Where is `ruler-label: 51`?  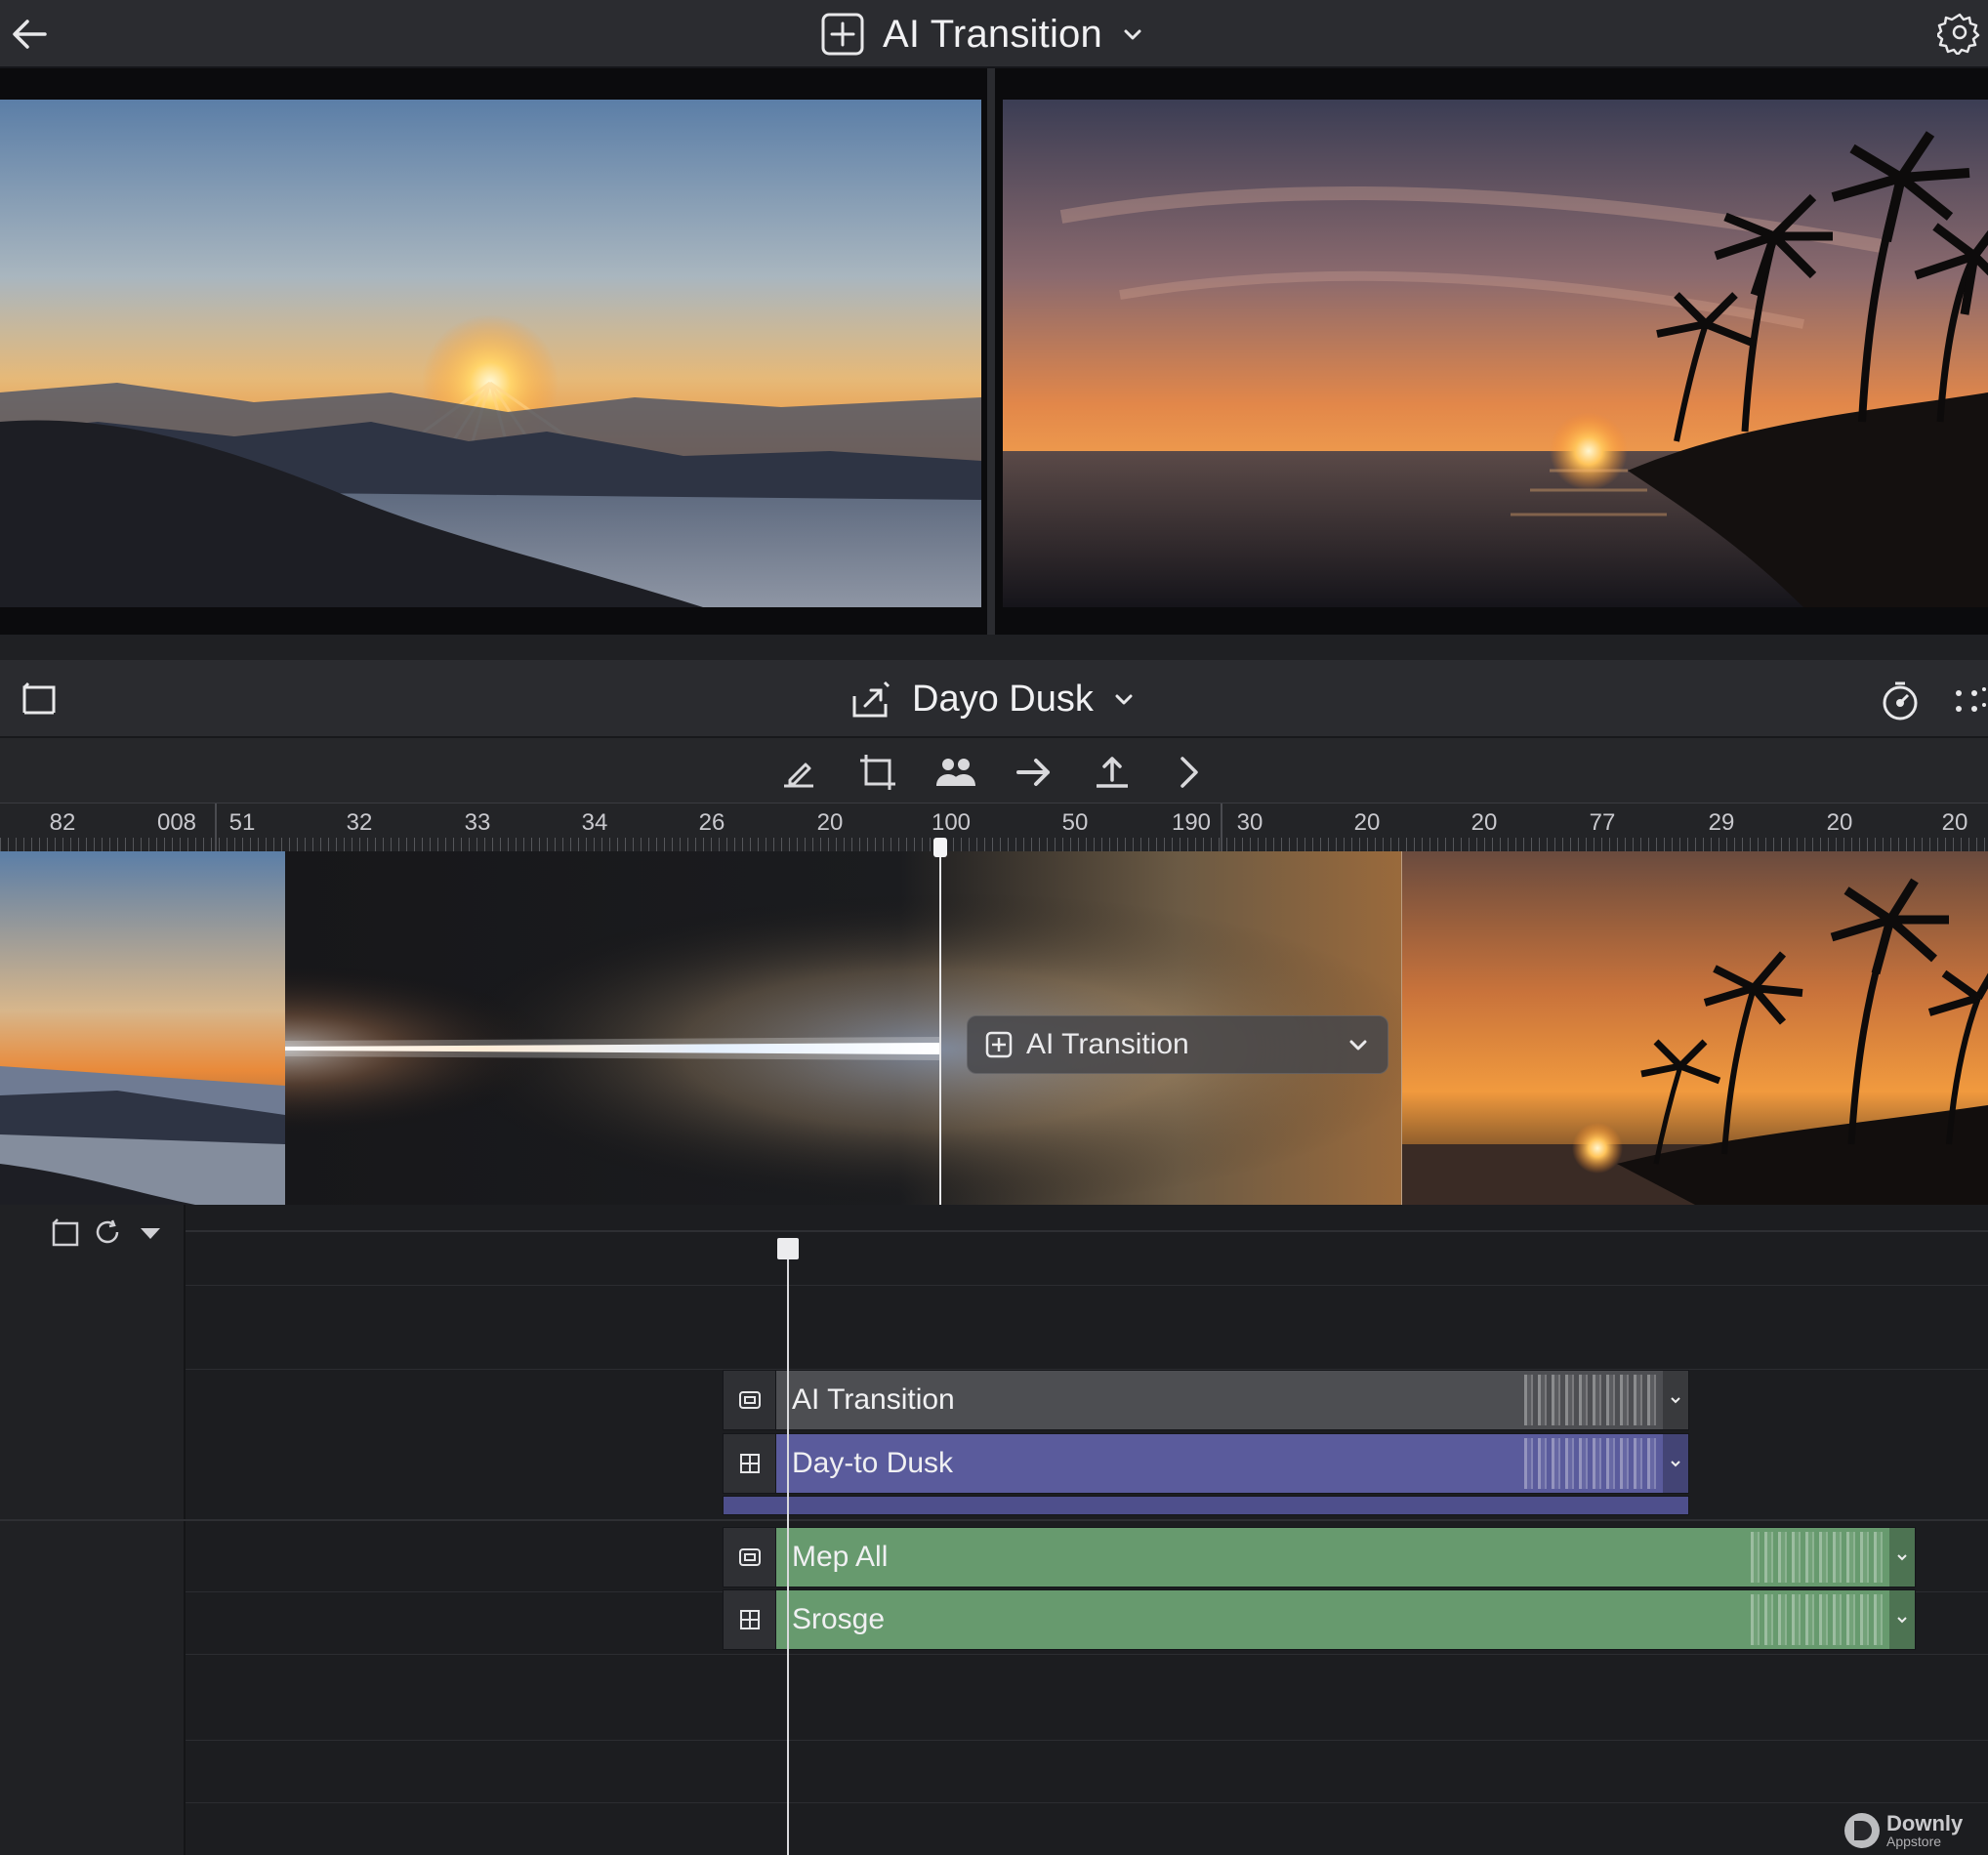
ruler-label: 51 is located at coordinates (242, 823).